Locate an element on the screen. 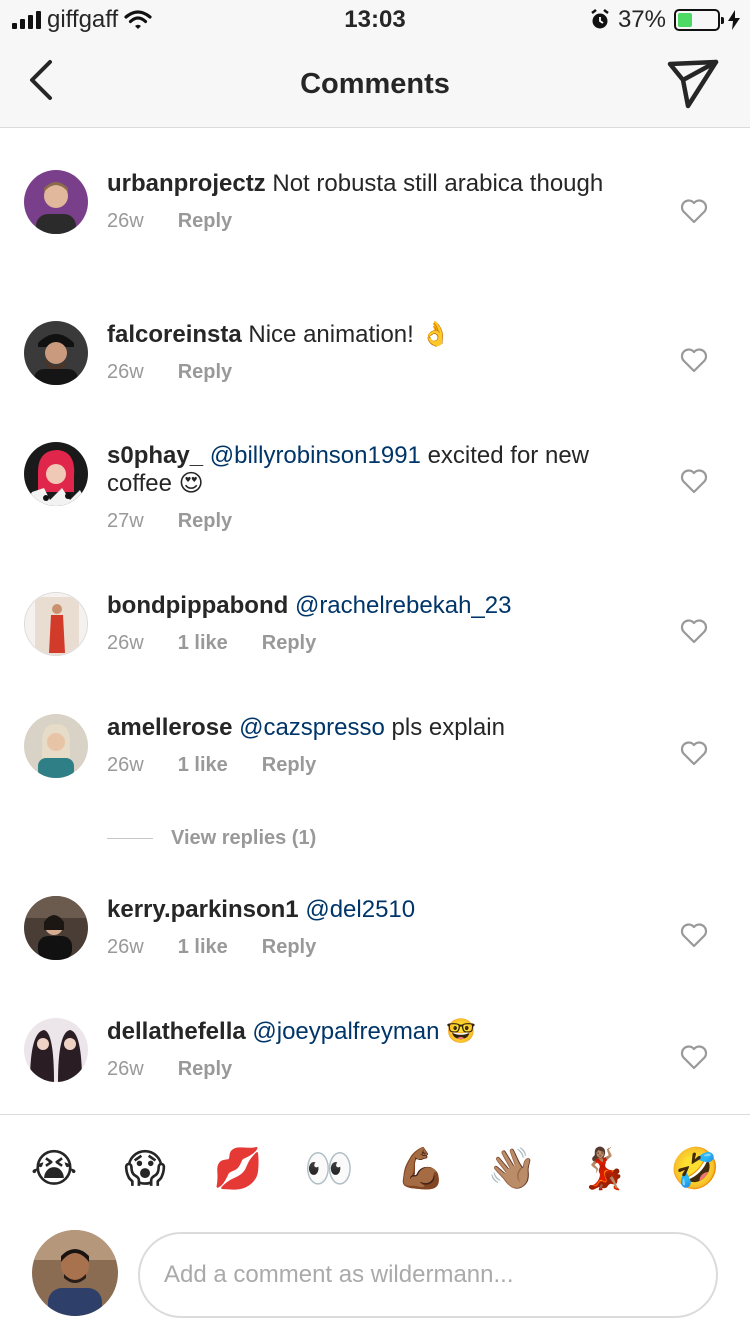 The image size is (750, 1334). comment-username: kerry.parkinson1 is located at coordinates (203, 909).